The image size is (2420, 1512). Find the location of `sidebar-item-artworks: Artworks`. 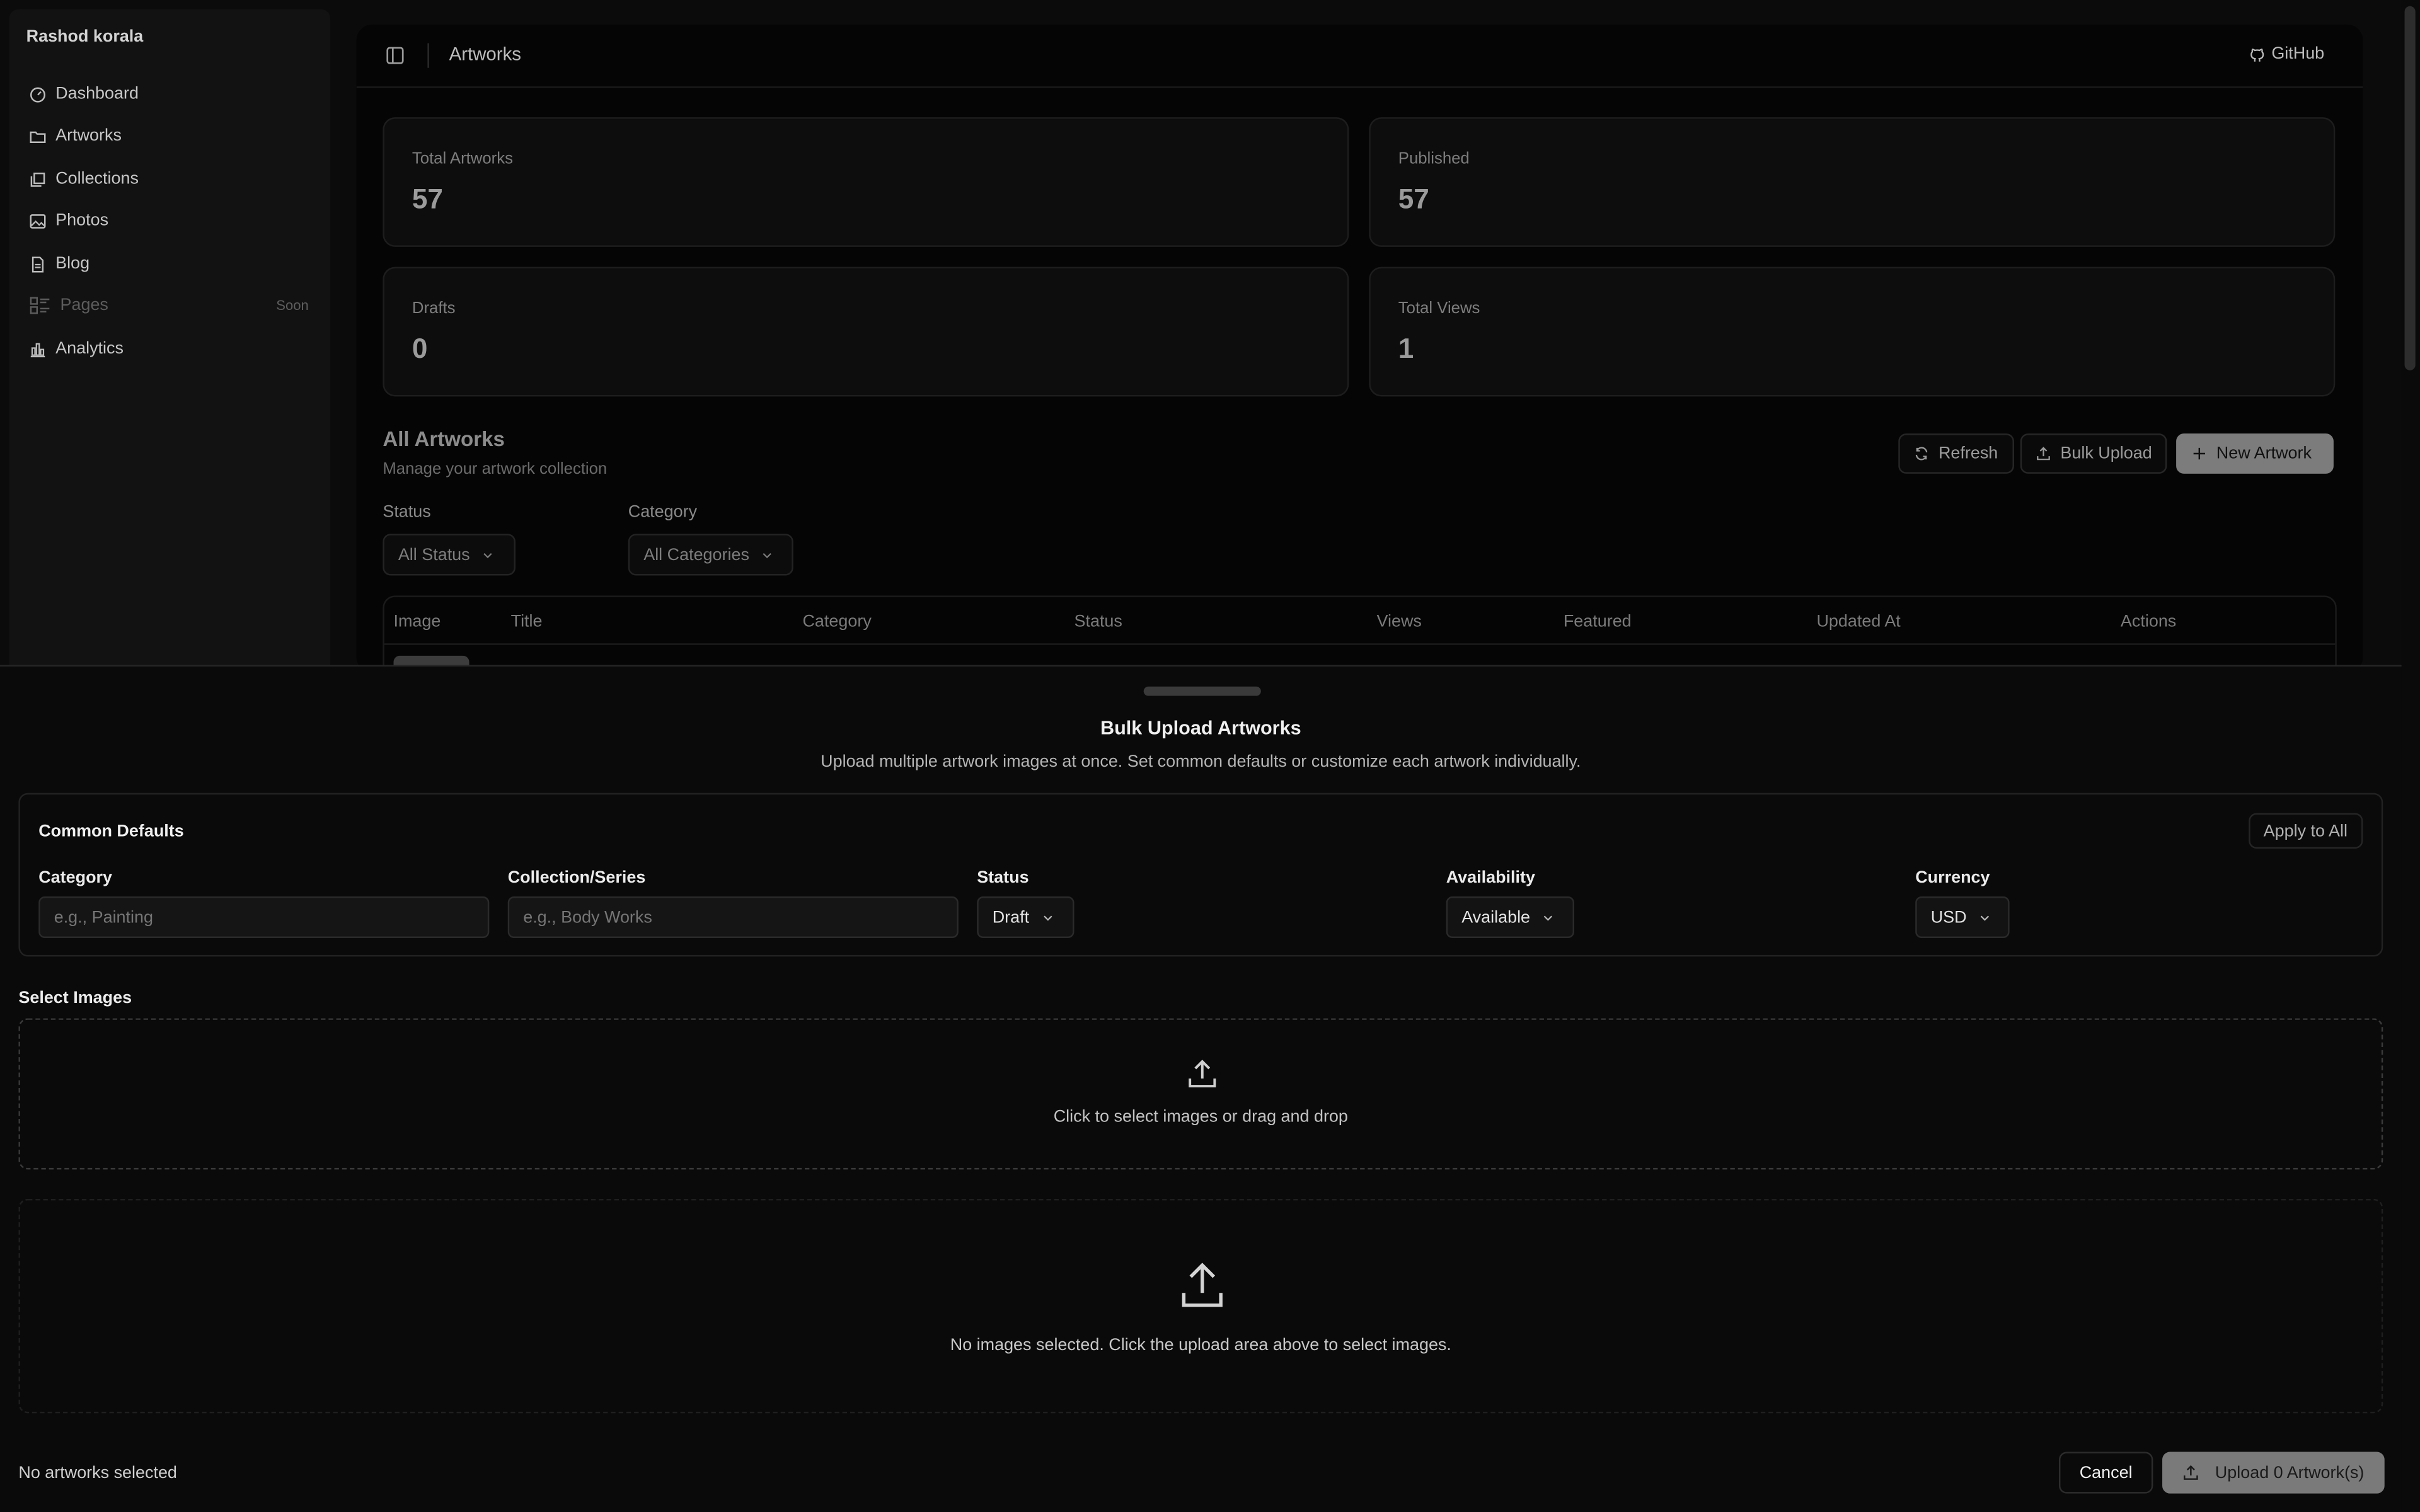

sidebar-item-artworks: Artworks is located at coordinates (169, 136).